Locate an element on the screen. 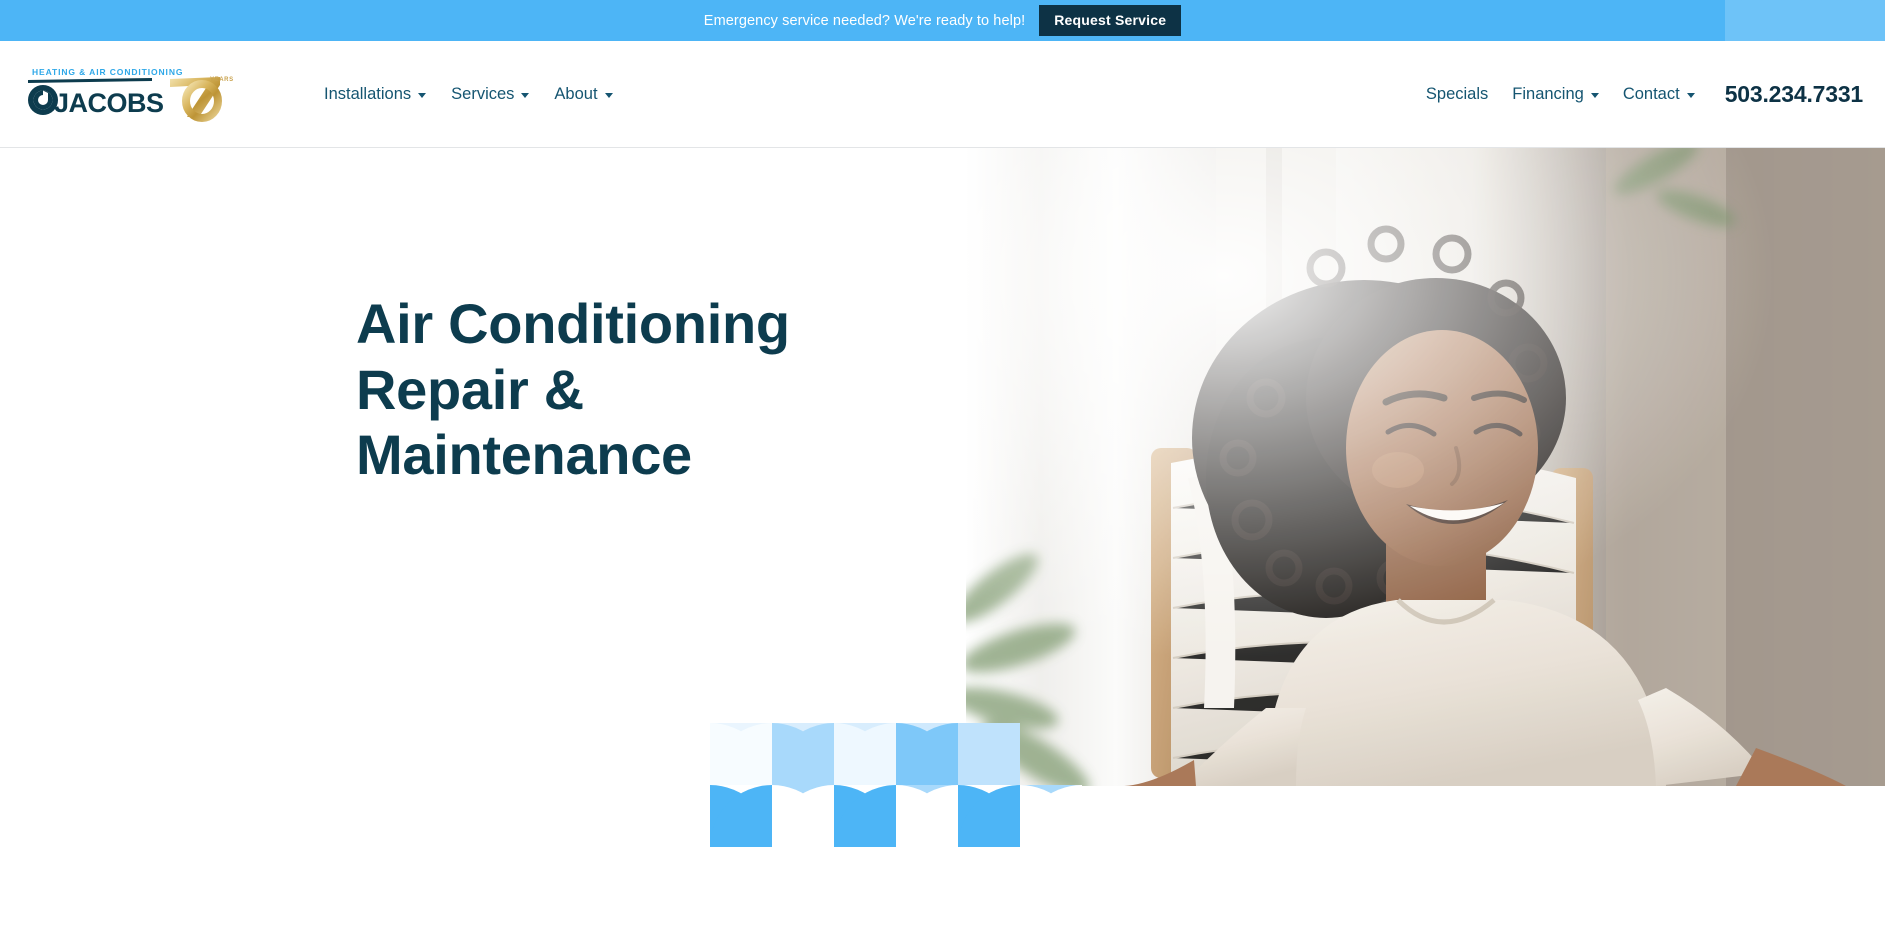 The image size is (1885, 944). jacobs-logo-icon: HEATING & AIR CONDITIONING JACOBS YEARS is located at coordinates (129, 94).